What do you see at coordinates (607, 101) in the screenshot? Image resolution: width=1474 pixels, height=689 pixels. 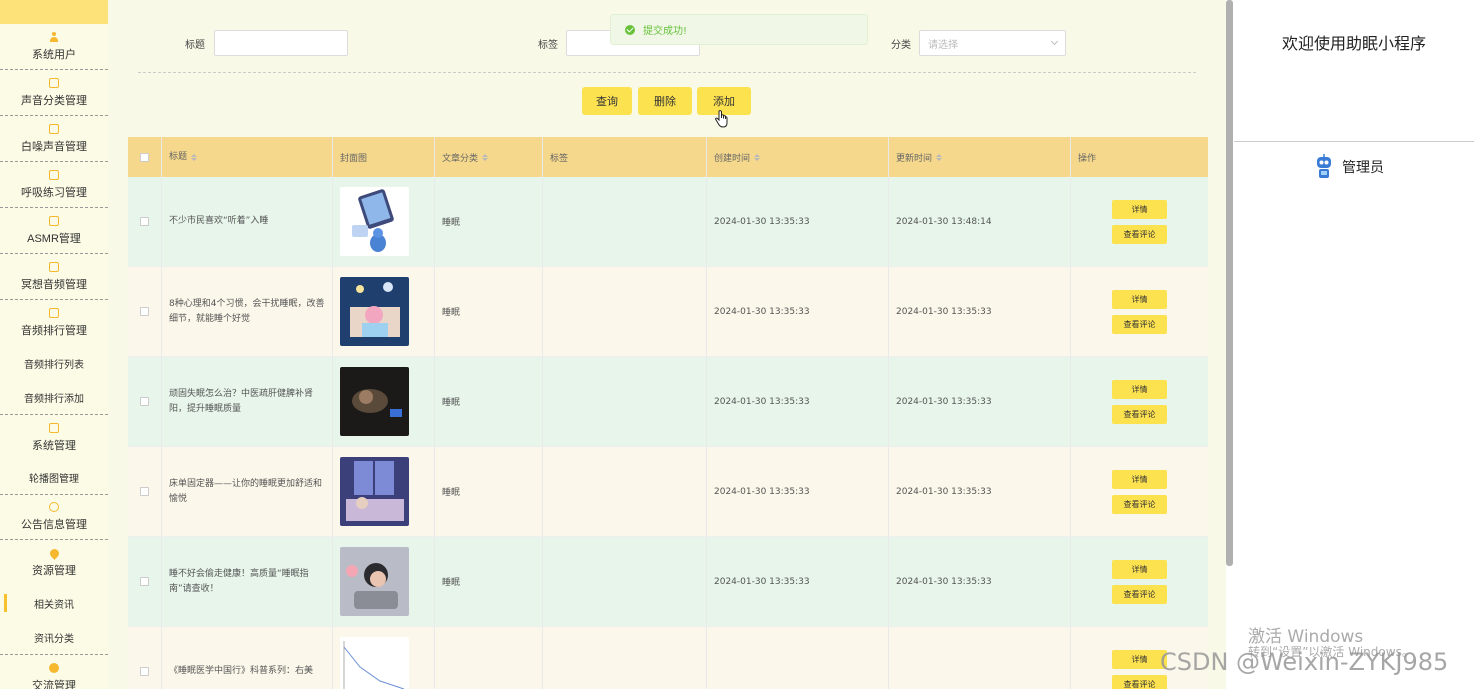 I see `query-button: 查询` at bounding box center [607, 101].